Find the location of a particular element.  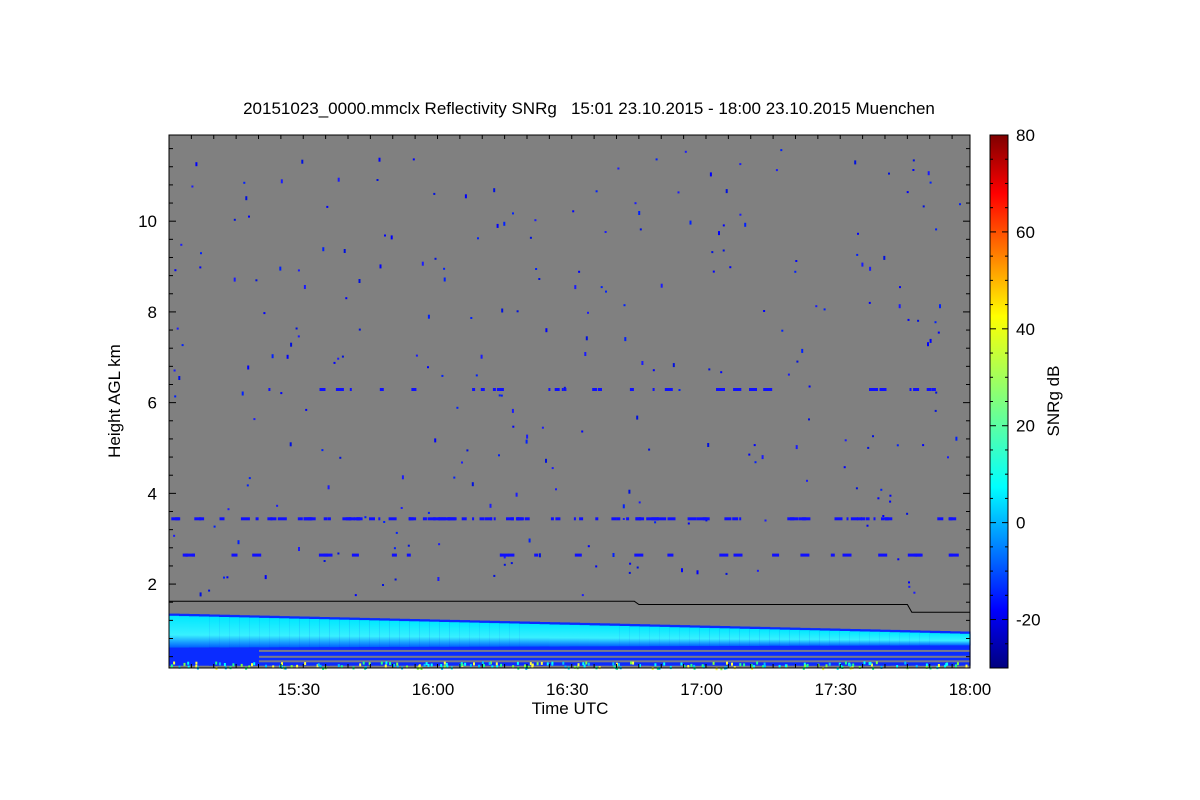

x-axis-label: Time UTC is located at coordinates (570, 708).